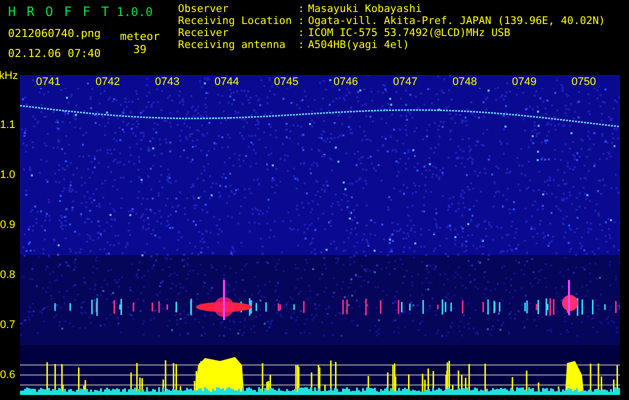 The width and height of the screenshot is (629, 400). I want to click on frequency-label: 0.6, so click(8, 375).